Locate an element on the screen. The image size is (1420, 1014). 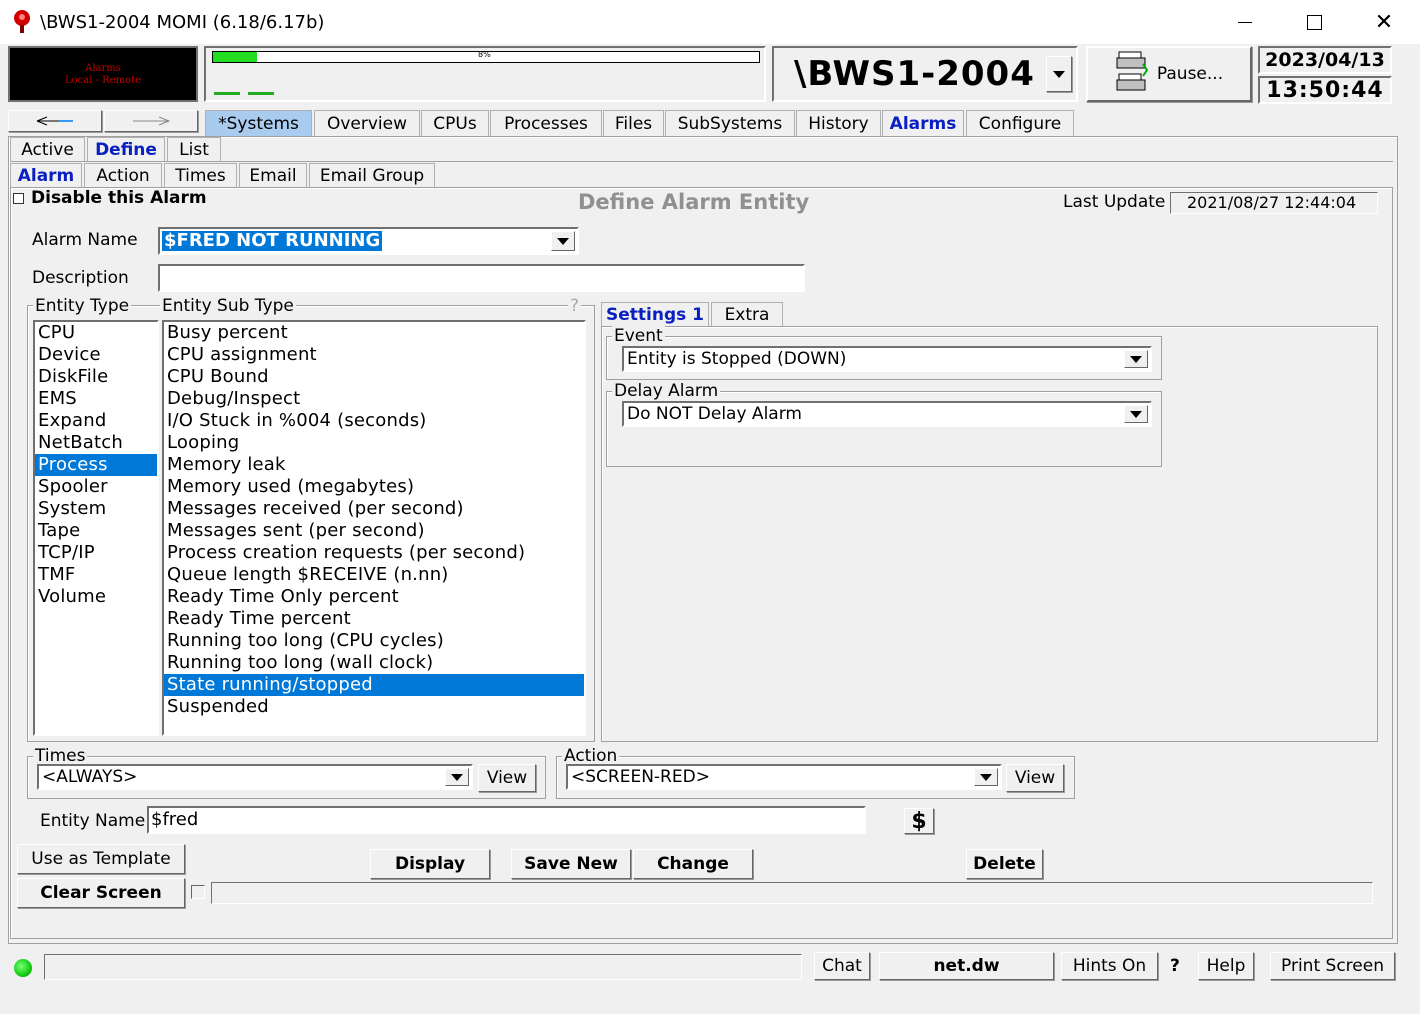
action-dropdown-icon is located at coordinates (986, 777).